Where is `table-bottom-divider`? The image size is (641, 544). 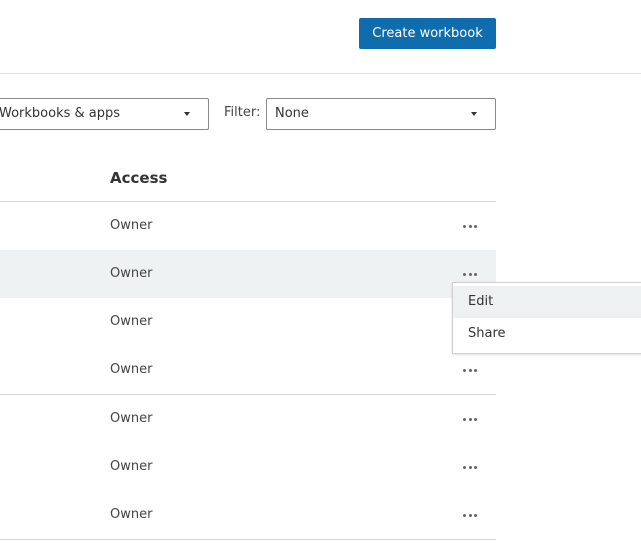
table-bottom-divider is located at coordinates (248, 539).